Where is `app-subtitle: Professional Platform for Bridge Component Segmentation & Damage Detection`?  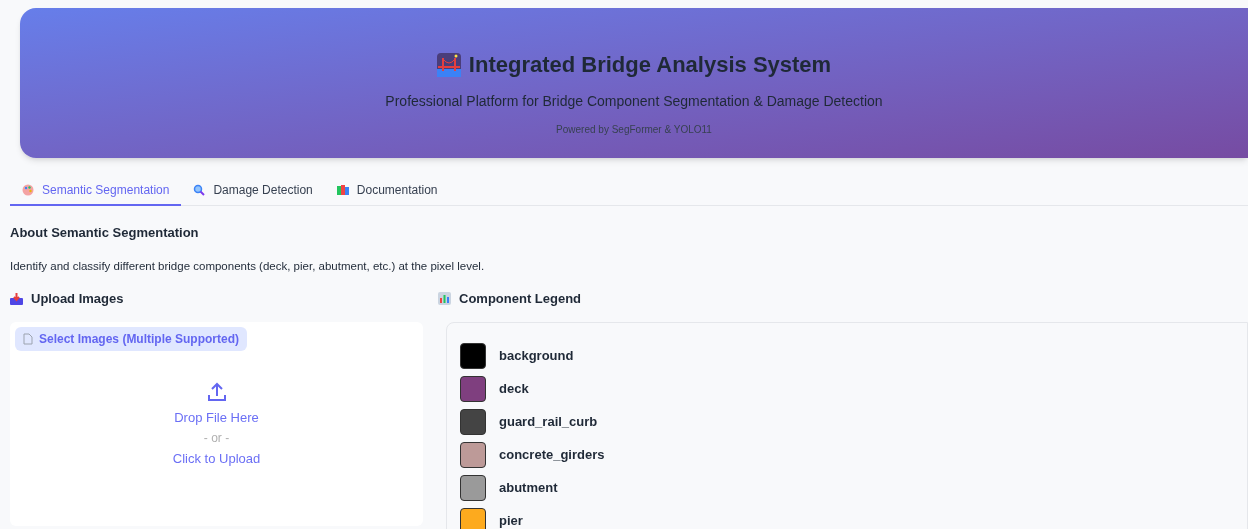
app-subtitle: Professional Platform for Bridge Component Segmentation & Damage Detection is located at coordinates (634, 101).